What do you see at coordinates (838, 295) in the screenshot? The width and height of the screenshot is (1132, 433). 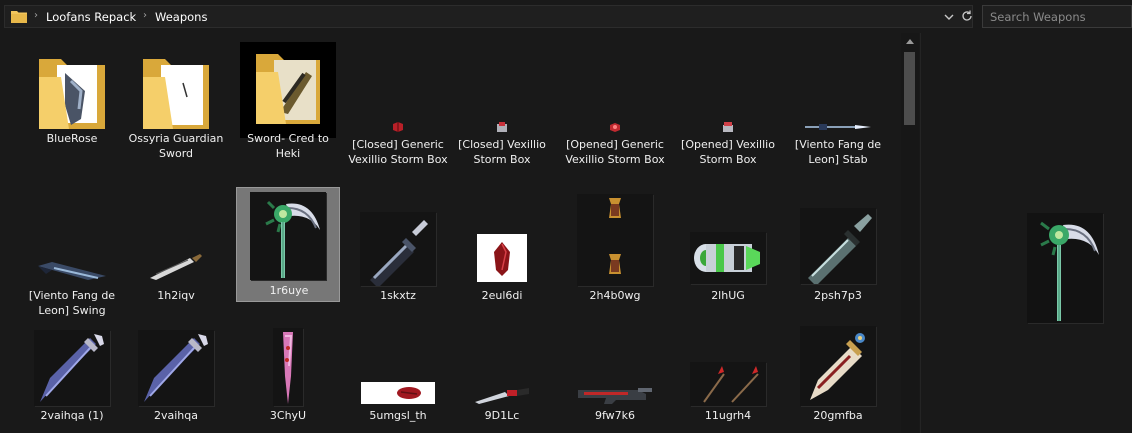 I see `file-label: 2psh7p3` at bounding box center [838, 295].